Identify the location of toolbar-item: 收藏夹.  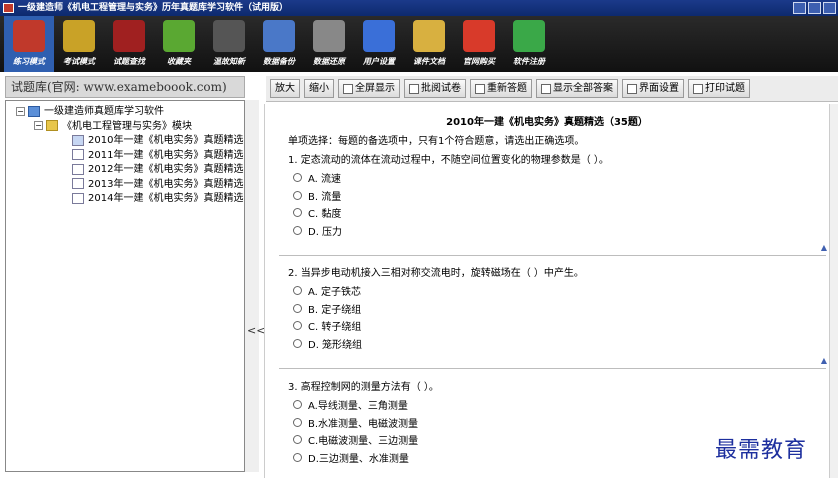
(179, 44).